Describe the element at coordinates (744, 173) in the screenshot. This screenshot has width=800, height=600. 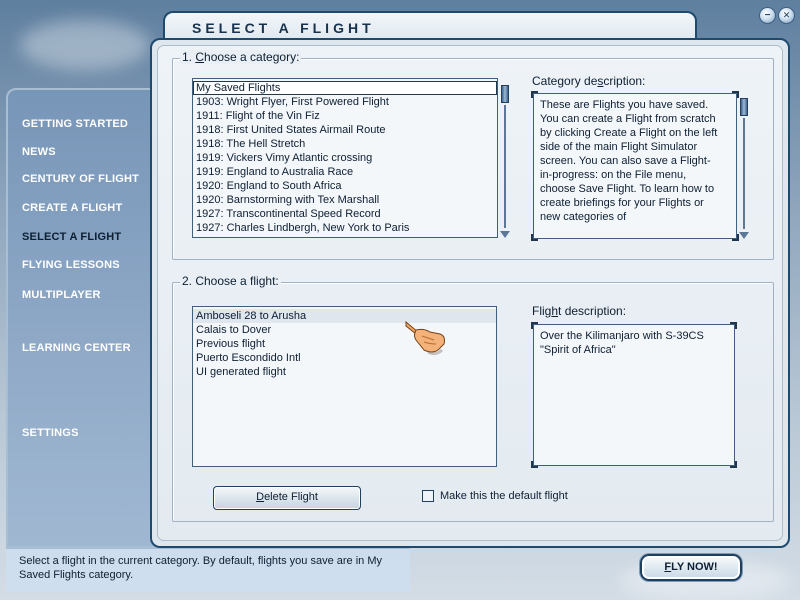
I see `description-scroll-track` at that location.